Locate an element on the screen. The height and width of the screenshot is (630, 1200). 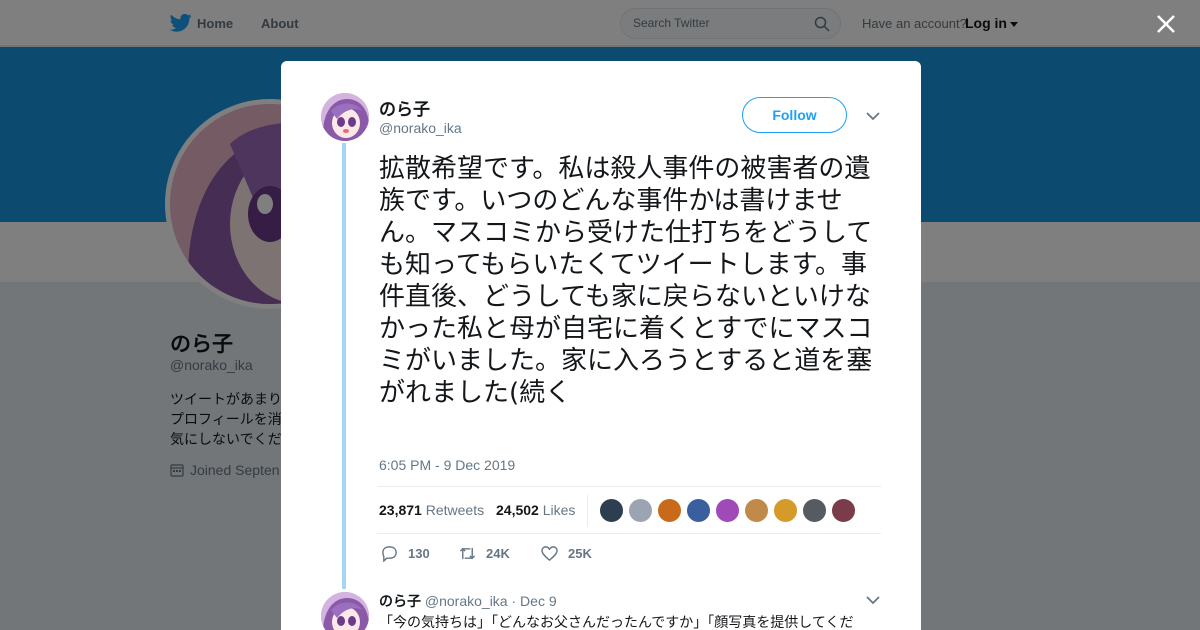
heart-icon is located at coordinates (549, 554).